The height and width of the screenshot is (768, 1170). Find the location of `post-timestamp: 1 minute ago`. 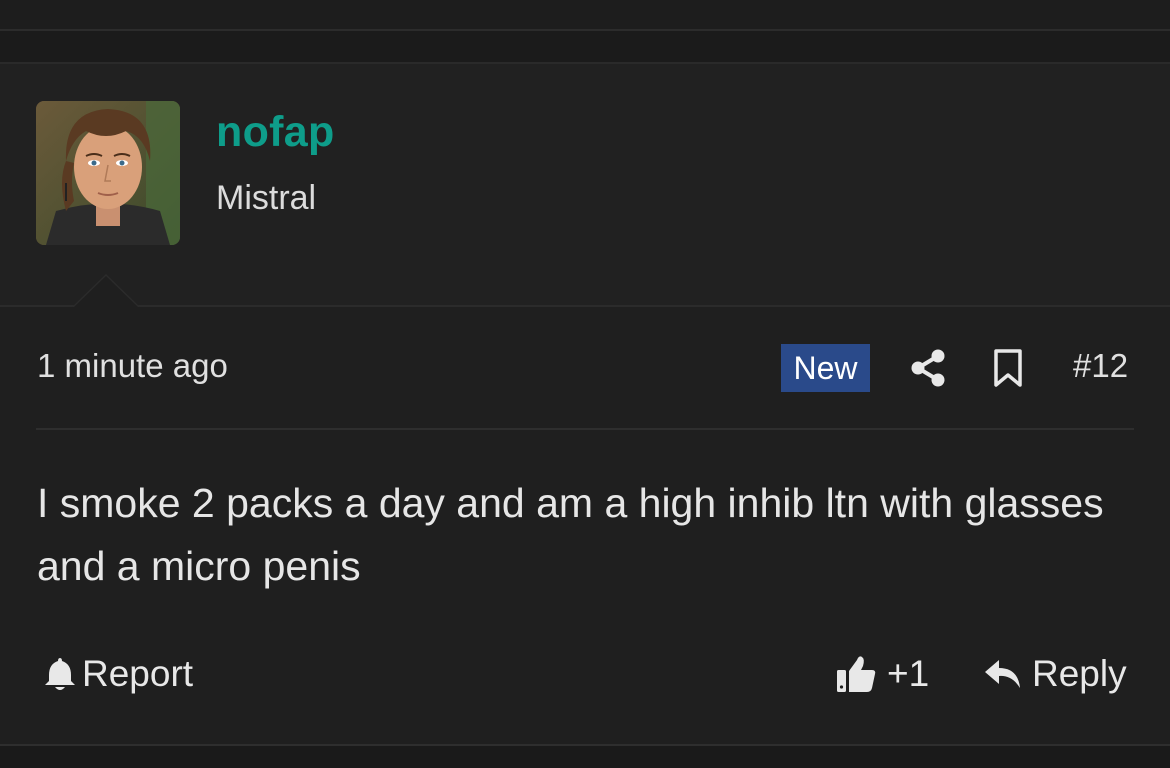

post-timestamp: 1 minute ago is located at coordinates (132, 366).